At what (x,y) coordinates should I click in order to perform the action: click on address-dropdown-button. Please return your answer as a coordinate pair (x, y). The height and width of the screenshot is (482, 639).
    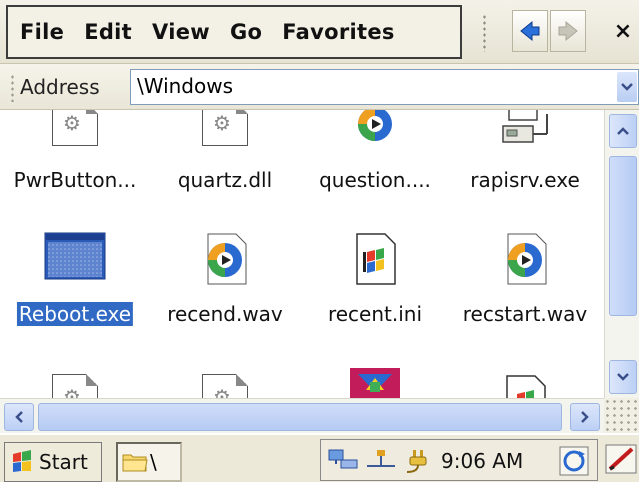
    Looking at the image, I should click on (627, 87).